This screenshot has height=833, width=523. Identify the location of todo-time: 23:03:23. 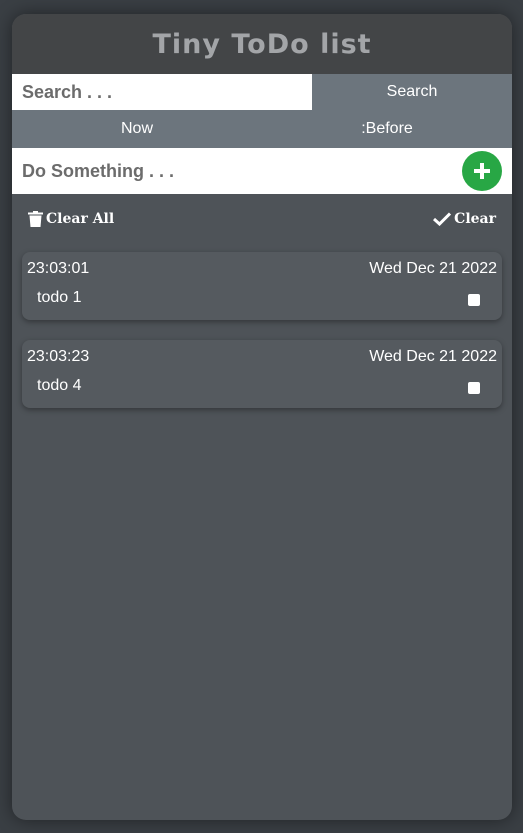
(58, 356).